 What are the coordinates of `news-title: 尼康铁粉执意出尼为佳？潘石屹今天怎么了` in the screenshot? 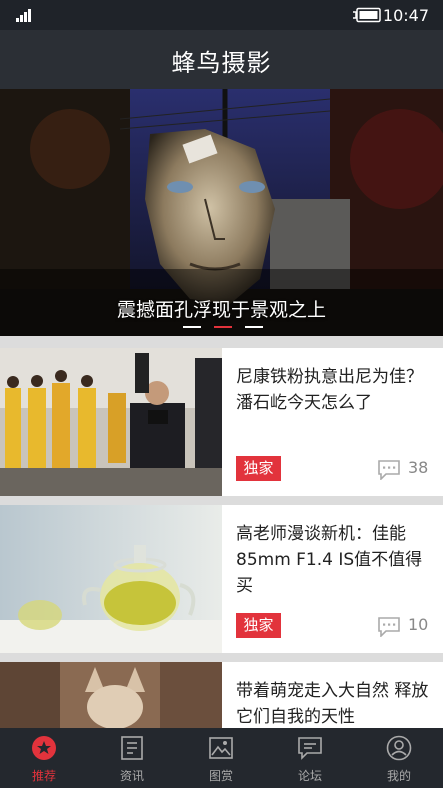 It's located at (329, 390).